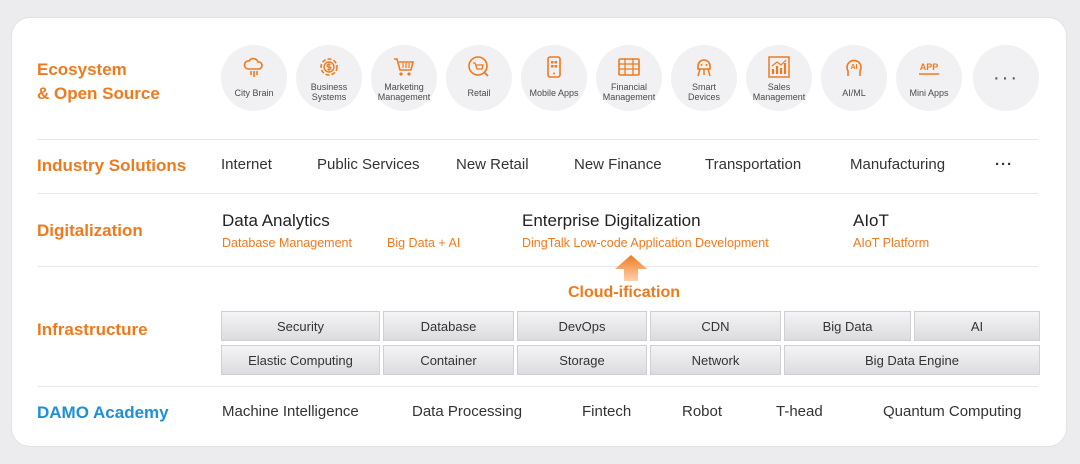  I want to click on ai-head-icon: AI, so click(854, 67).